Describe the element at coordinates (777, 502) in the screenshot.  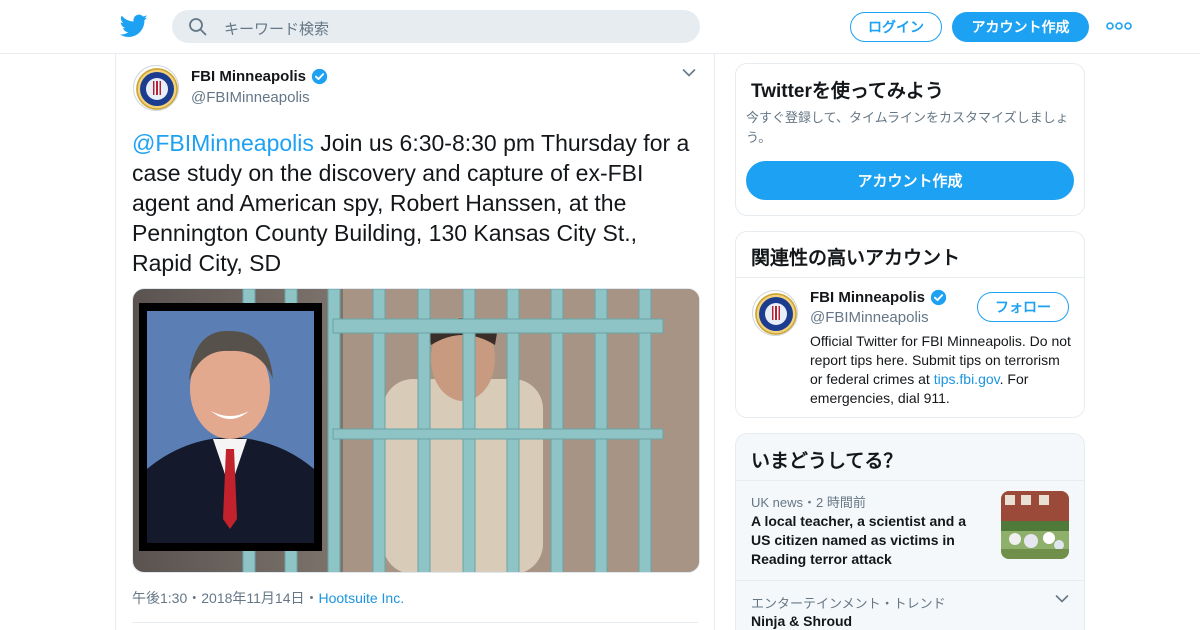
I see `news-source-name: UK news` at that location.